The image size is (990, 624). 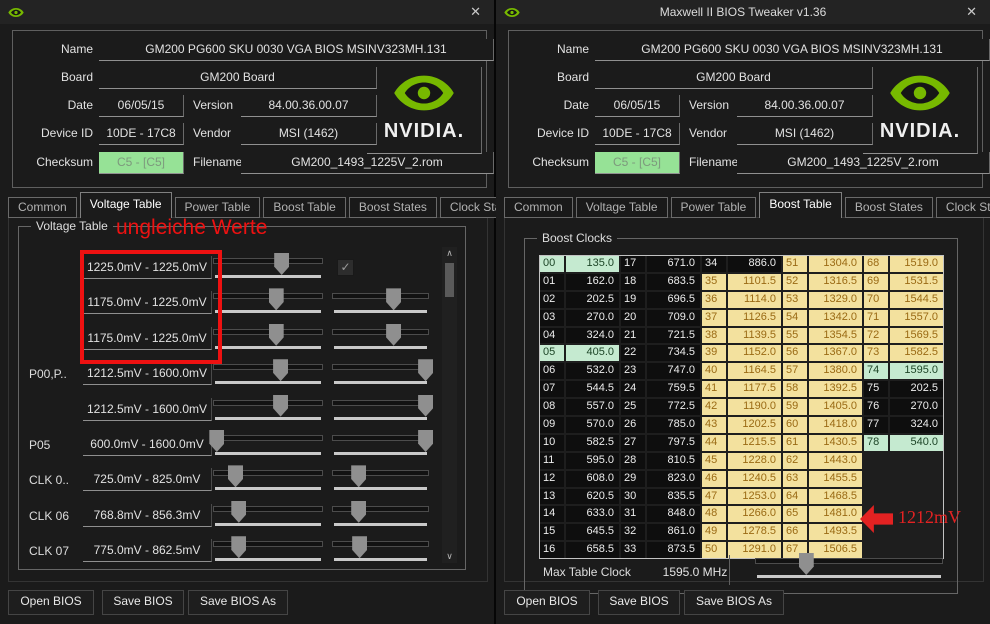 I want to click on titlebar: Maxwell II BIOS Tweaker v1.36 ✕, so click(x=743, y=12).